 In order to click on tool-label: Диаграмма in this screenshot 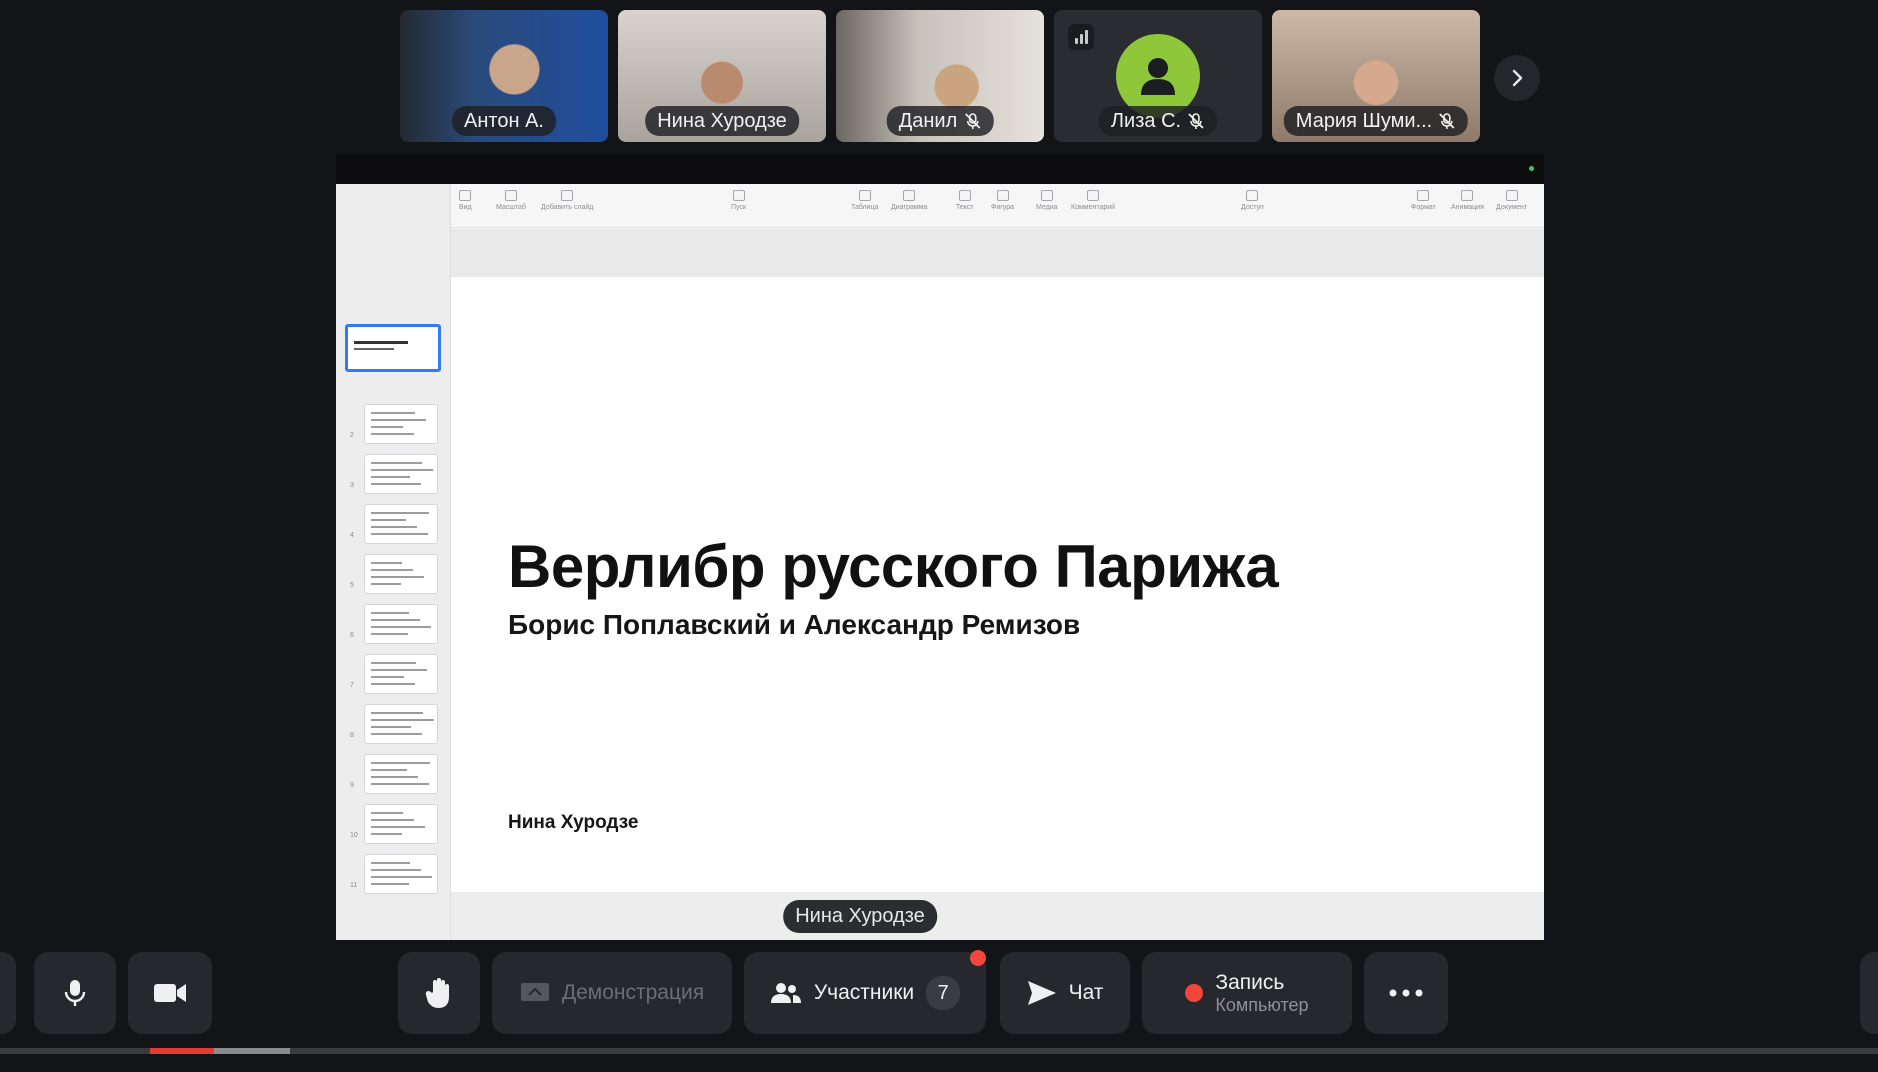, I will do `click(909, 207)`.